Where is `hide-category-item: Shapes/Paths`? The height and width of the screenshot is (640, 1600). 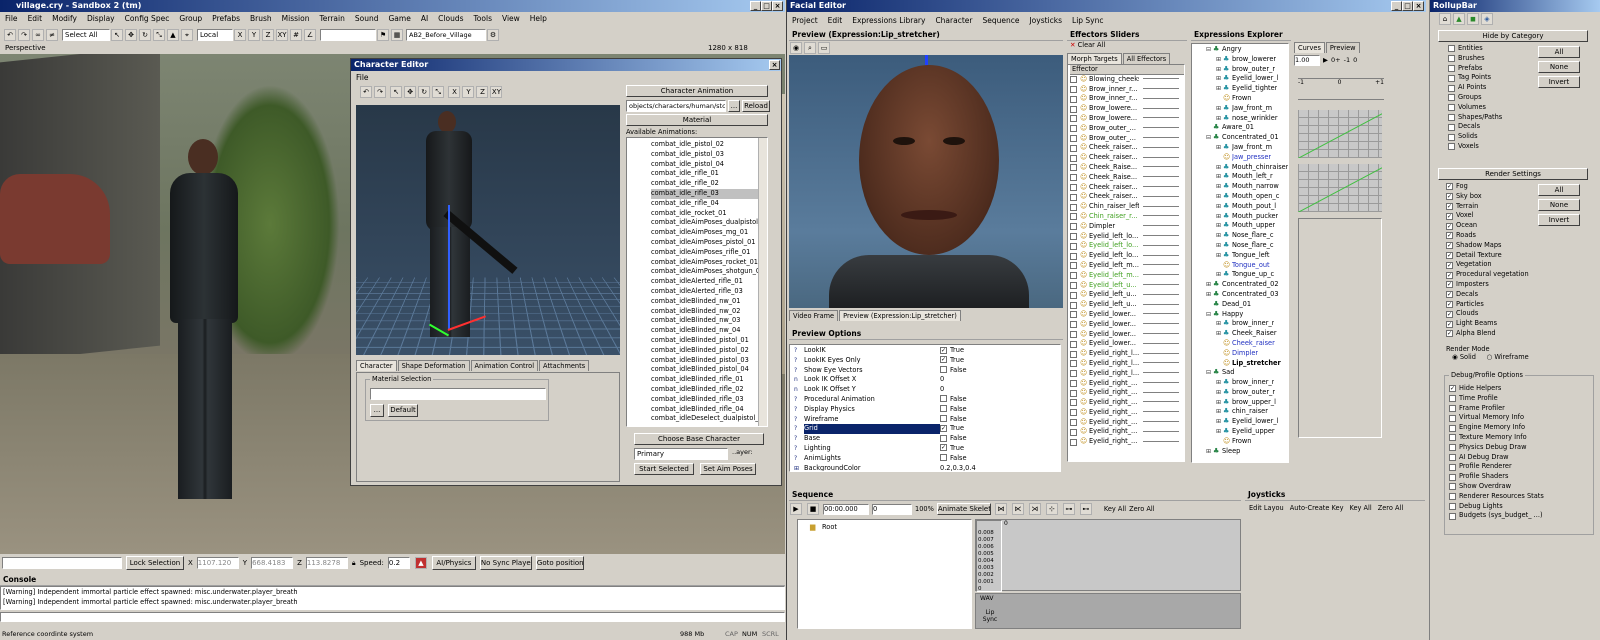 hide-category-item: Shapes/Paths is located at coordinates (1493, 118).